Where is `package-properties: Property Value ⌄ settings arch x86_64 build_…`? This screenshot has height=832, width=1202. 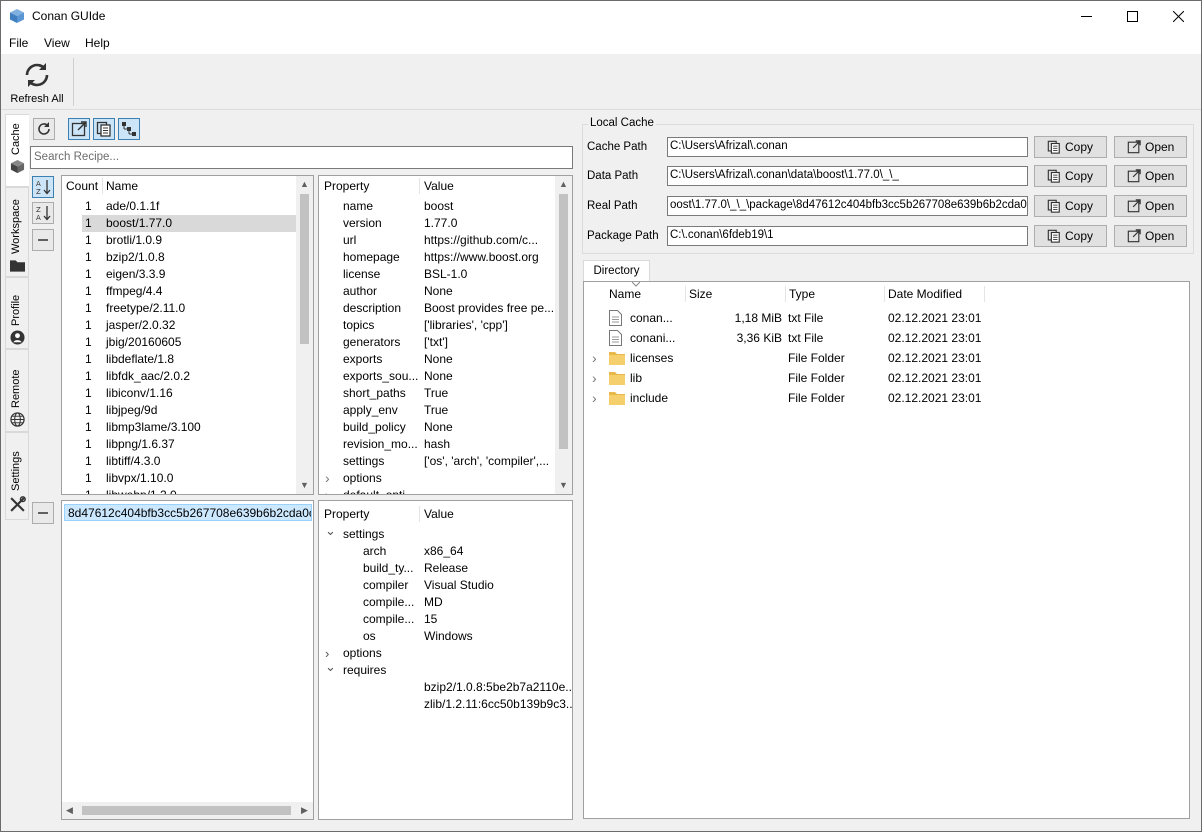 package-properties: Property Value ⌄ settings arch x86_64 build_… is located at coordinates (445, 660).